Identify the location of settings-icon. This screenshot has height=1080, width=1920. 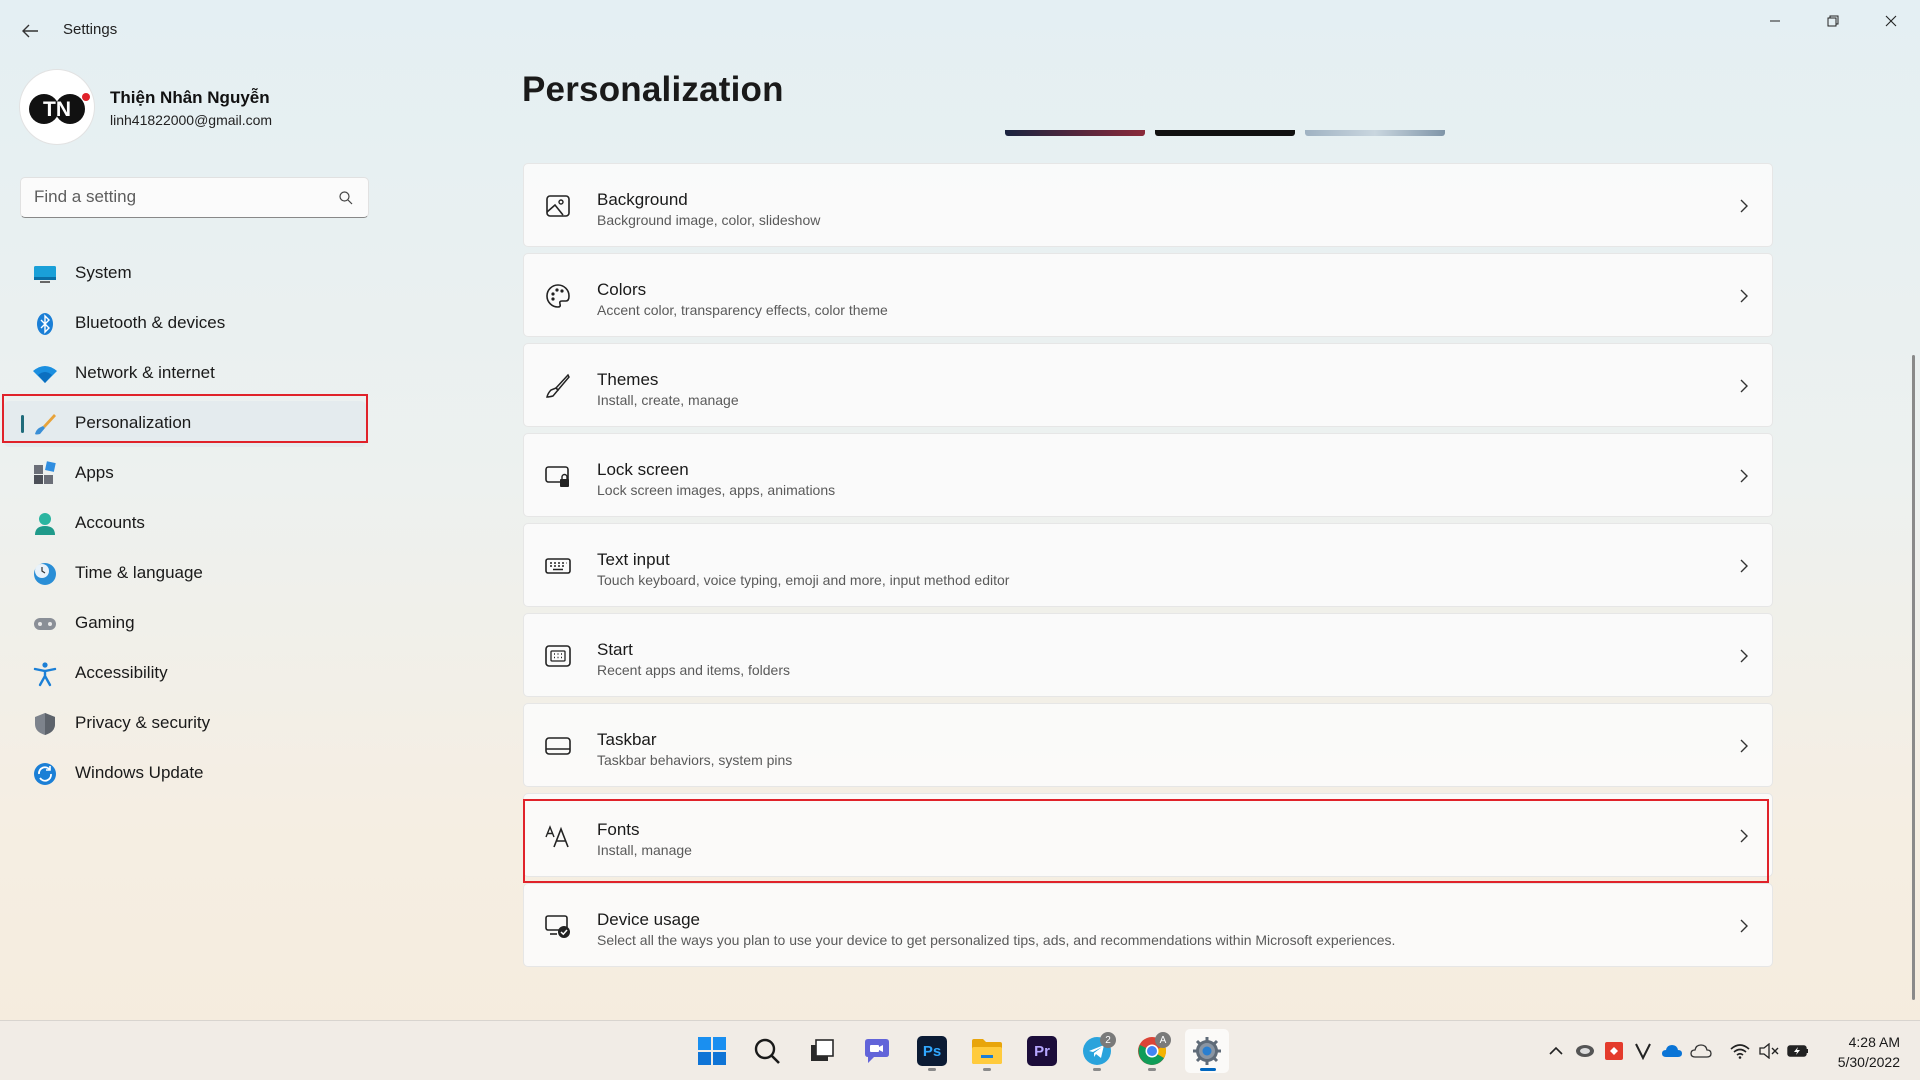
(1207, 1051).